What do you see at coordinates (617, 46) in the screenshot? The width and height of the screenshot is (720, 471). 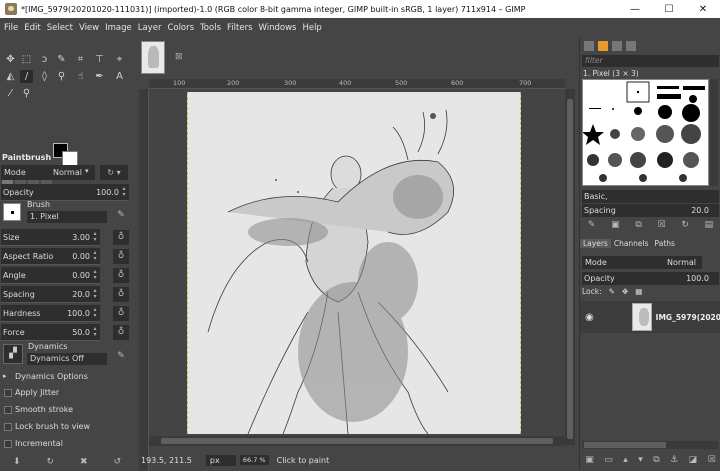 I see `fonts-tab-icon` at bounding box center [617, 46].